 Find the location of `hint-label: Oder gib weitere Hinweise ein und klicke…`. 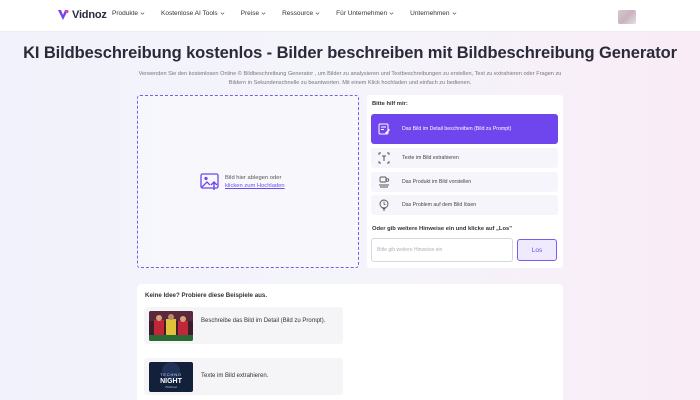

hint-label: Oder gib weitere Hinweise ein und klicke… is located at coordinates (442, 229).